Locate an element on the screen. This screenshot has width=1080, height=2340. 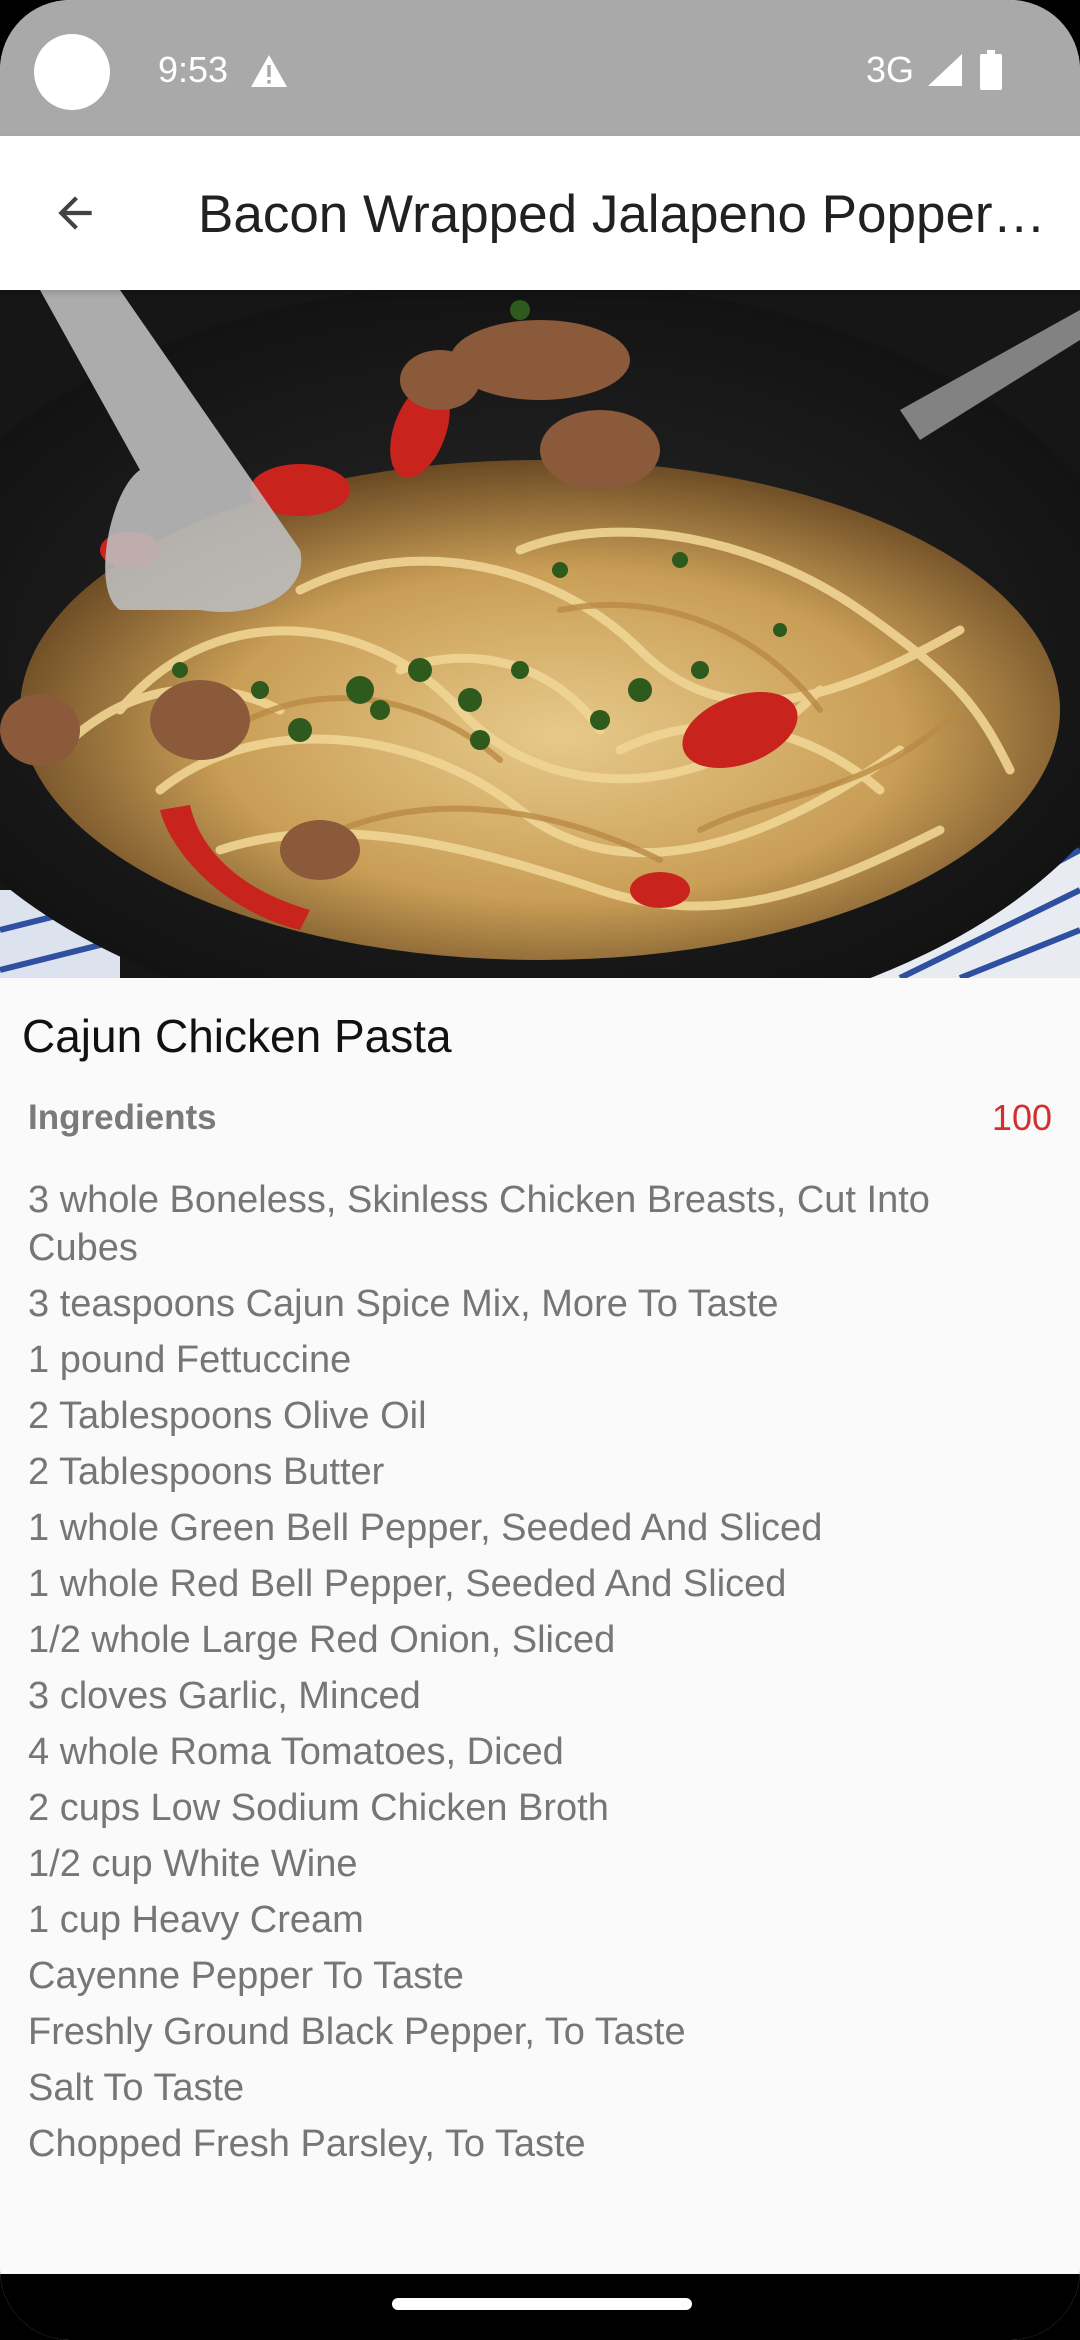
ingredient-item: 2 cups Low Sodium Chicken Broth is located at coordinates (318, 1808).